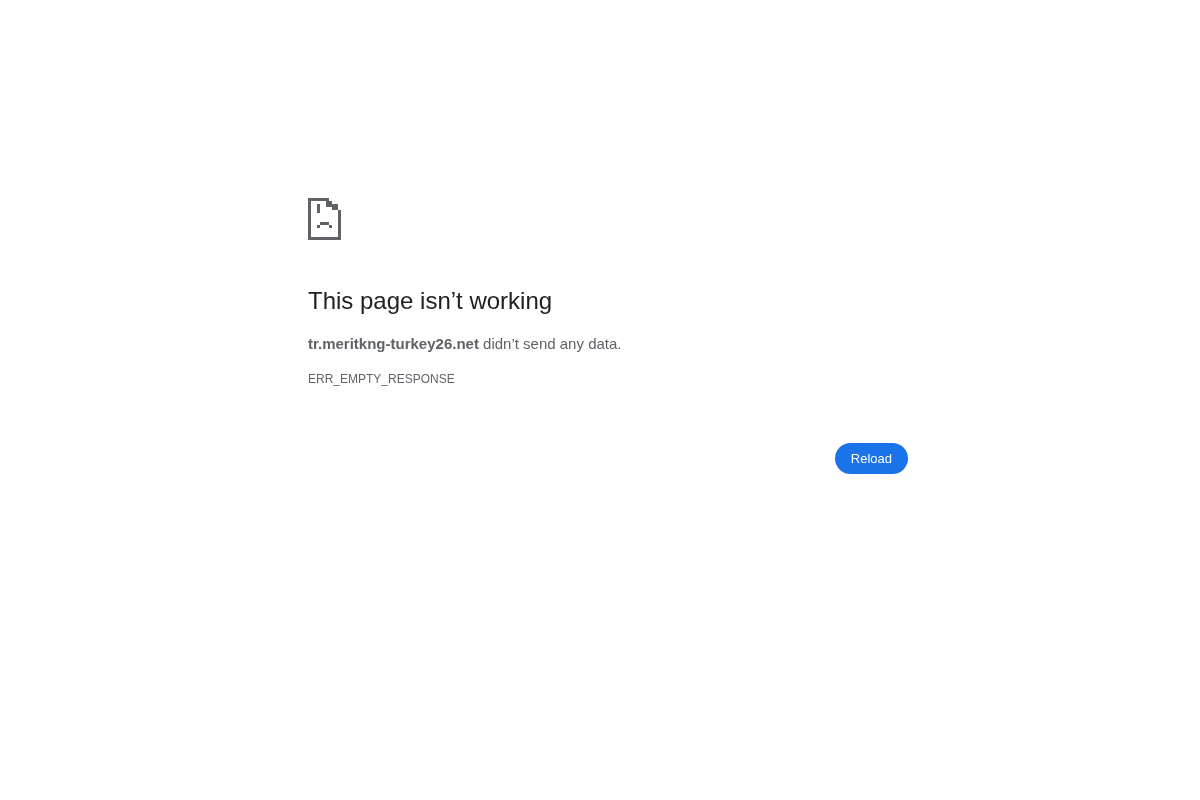 This screenshot has height=800, width=1200. Describe the element at coordinates (382, 379) in the screenshot. I see `error-code: ERR_EMPTY_RESPONSE` at that location.